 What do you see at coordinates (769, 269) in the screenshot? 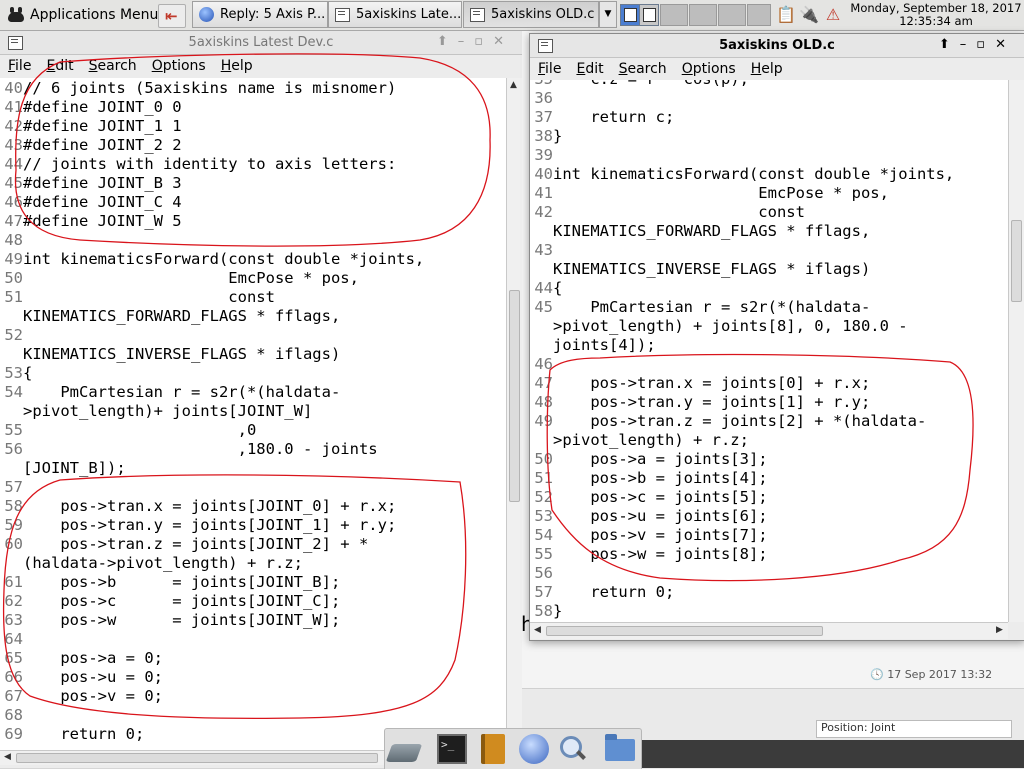
I see `code-line: KINEMATICS_INVERSE_FLAGS * iflags)` at bounding box center [769, 269].